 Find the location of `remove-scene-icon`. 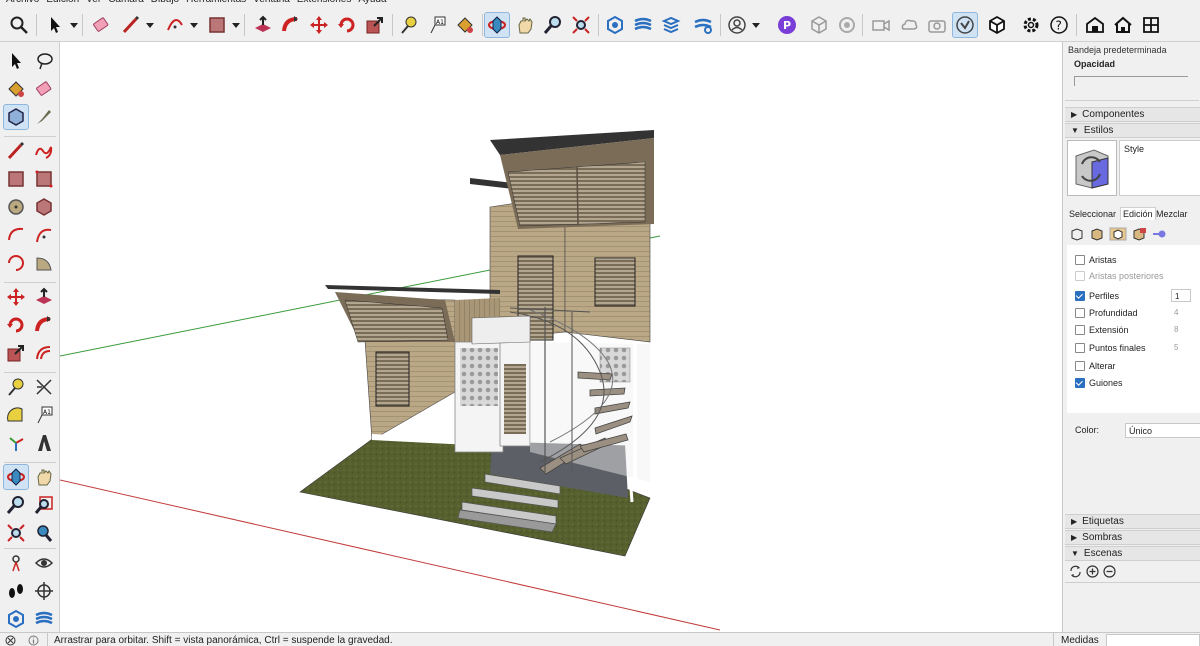

remove-scene-icon is located at coordinates (1109, 571).